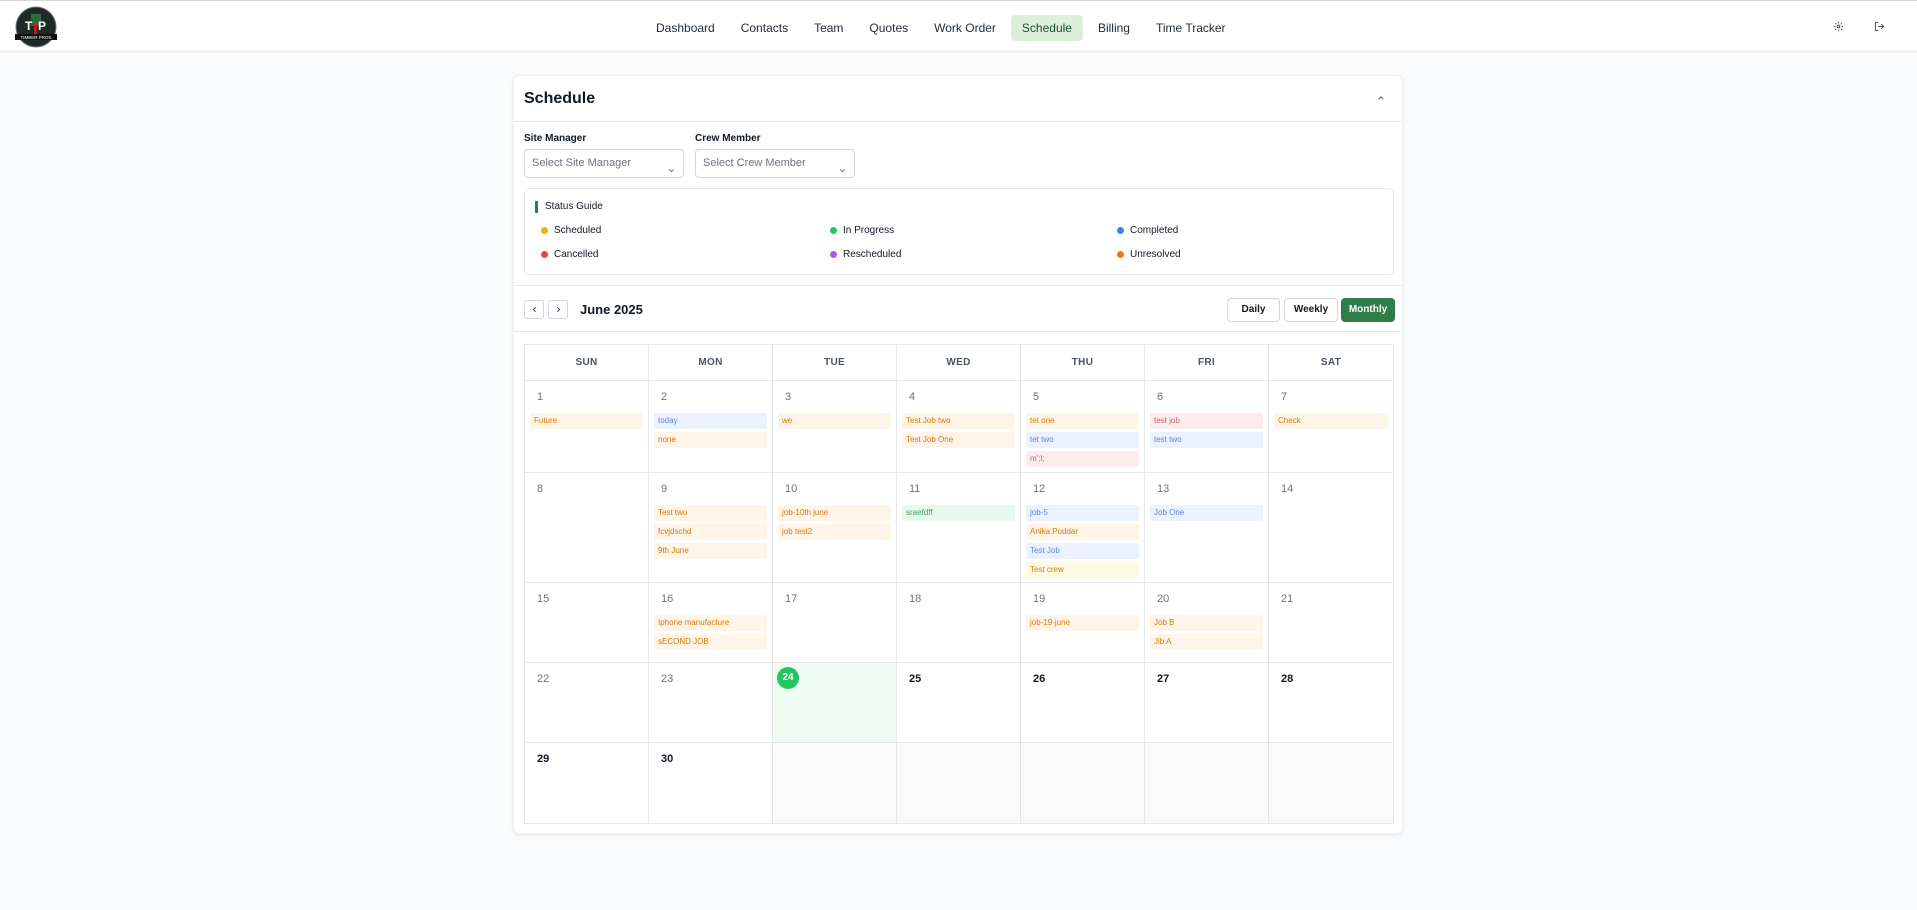  Describe the element at coordinates (587, 702) in the screenshot. I see `calendar-day-cell: 22` at that location.